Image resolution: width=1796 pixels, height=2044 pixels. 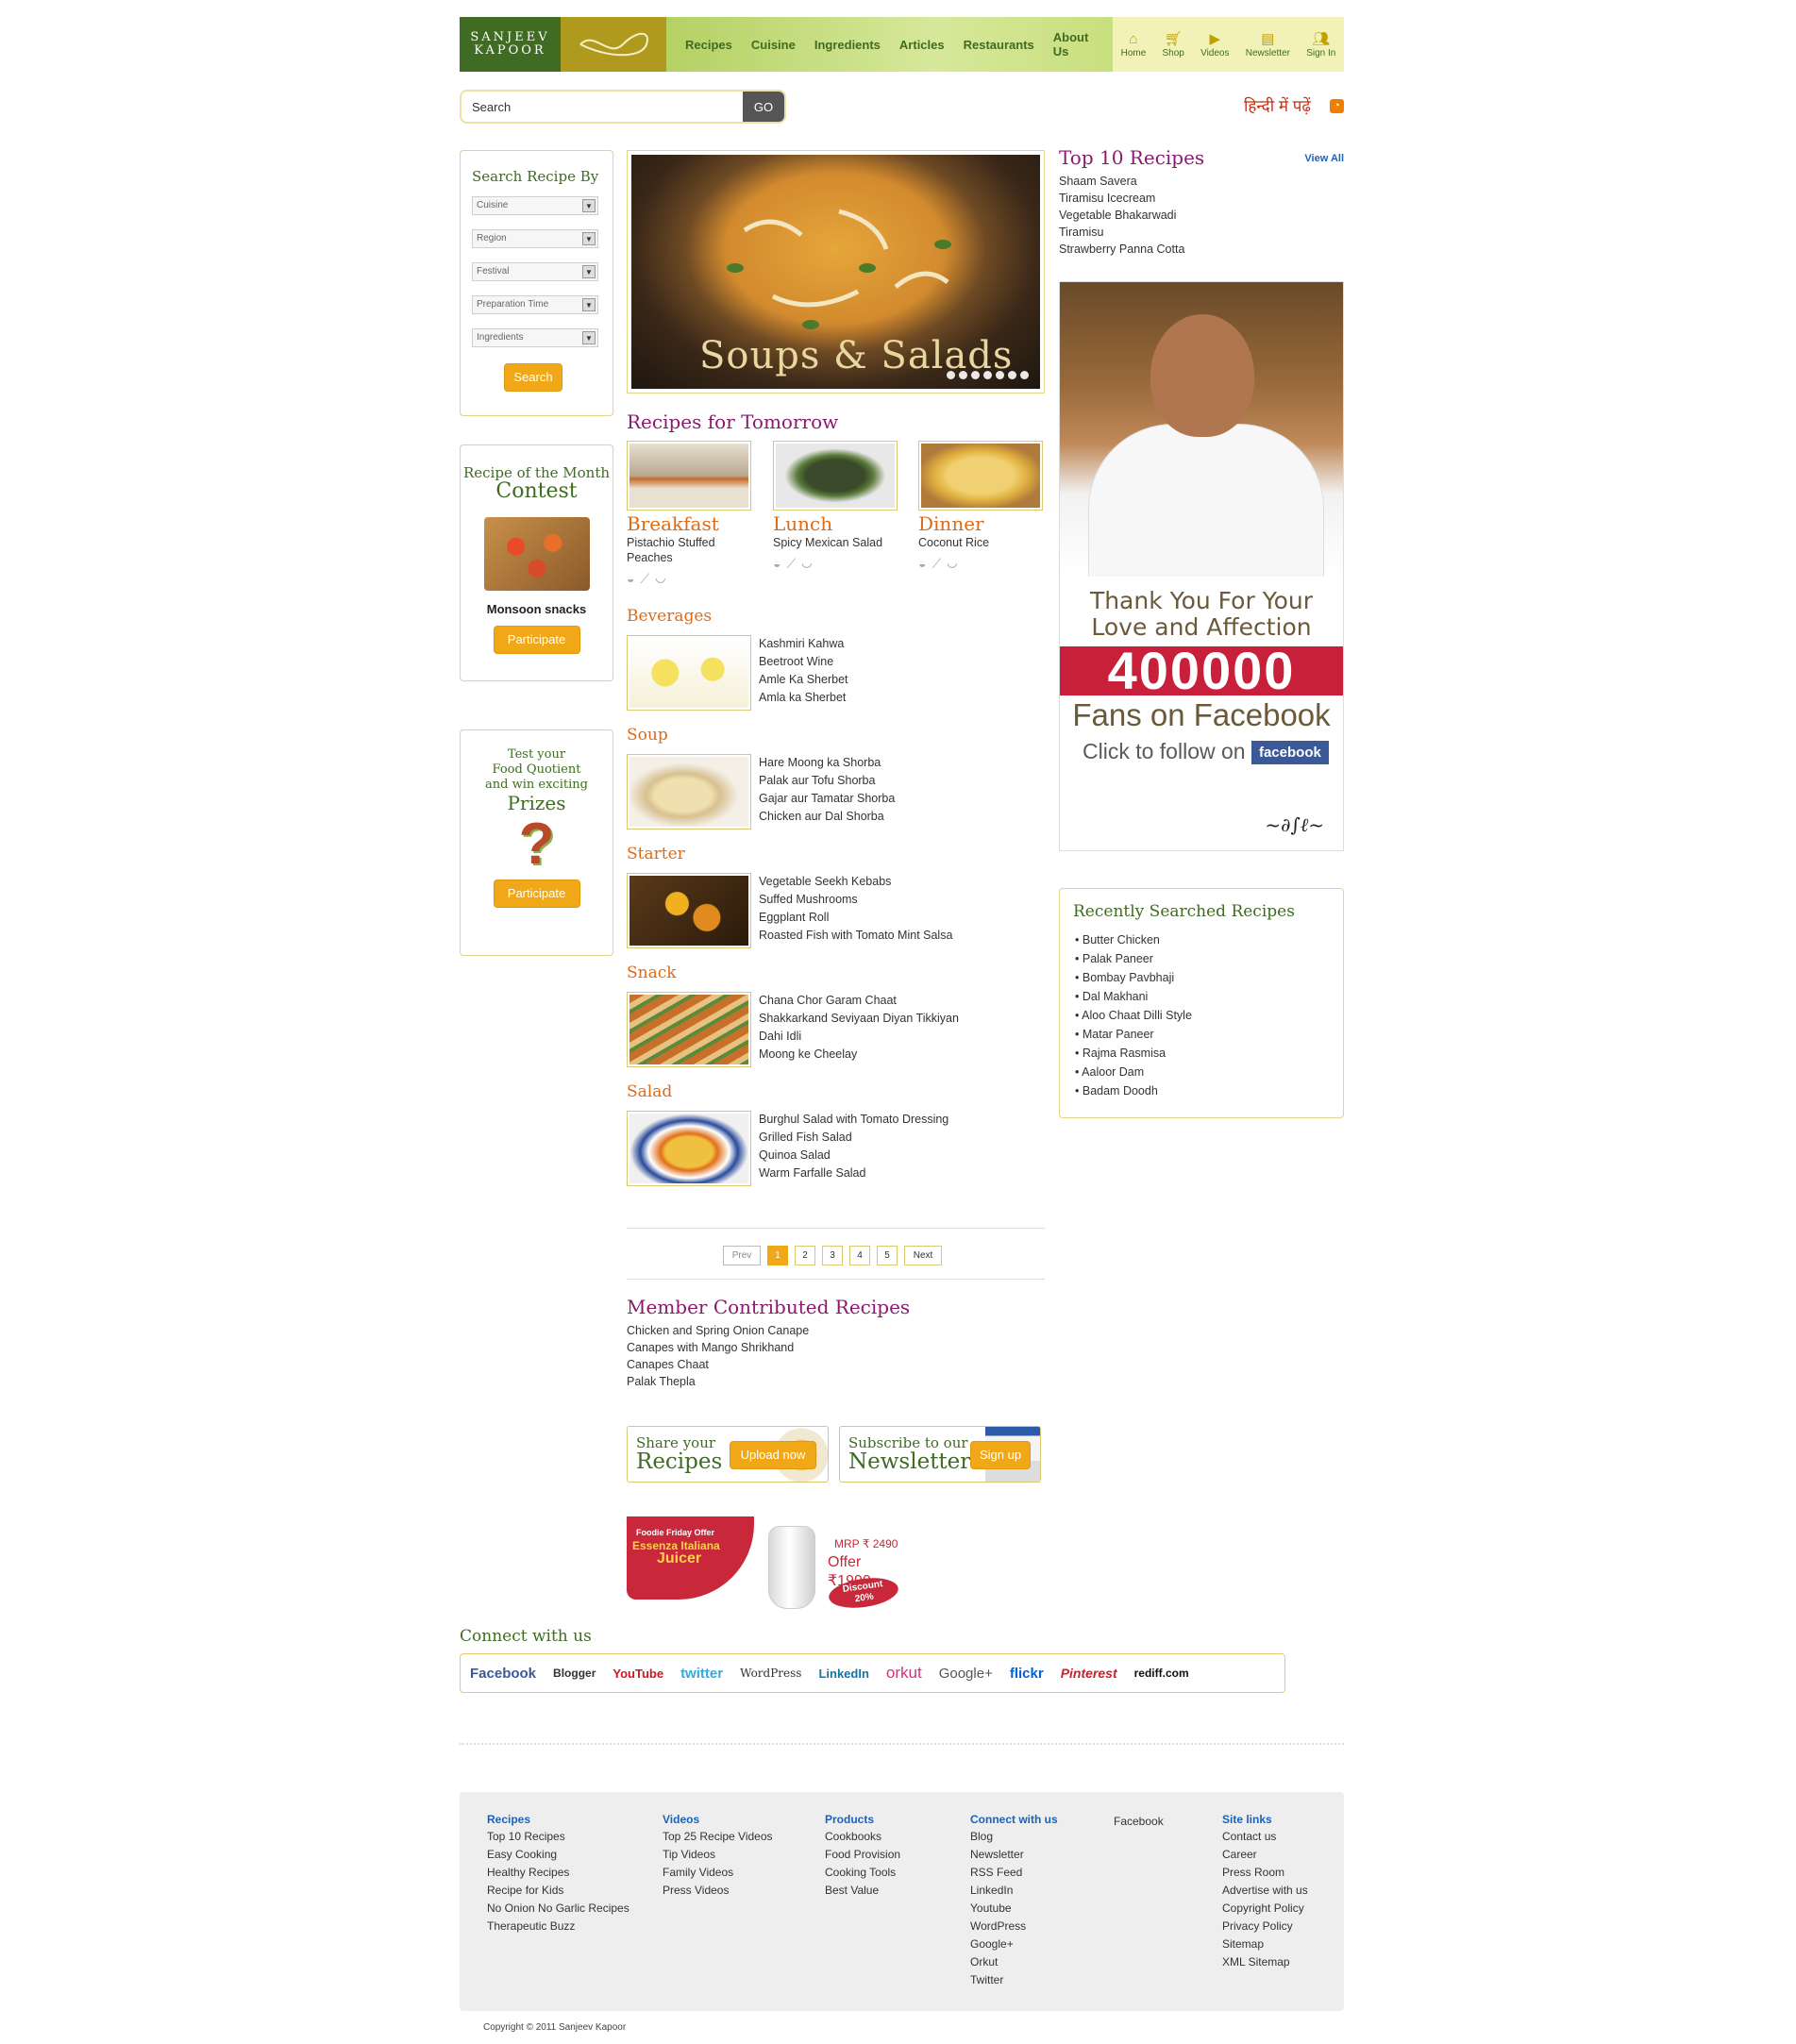 I want to click on nav-restaurants: Restaurants, so click(x=999, y=45).